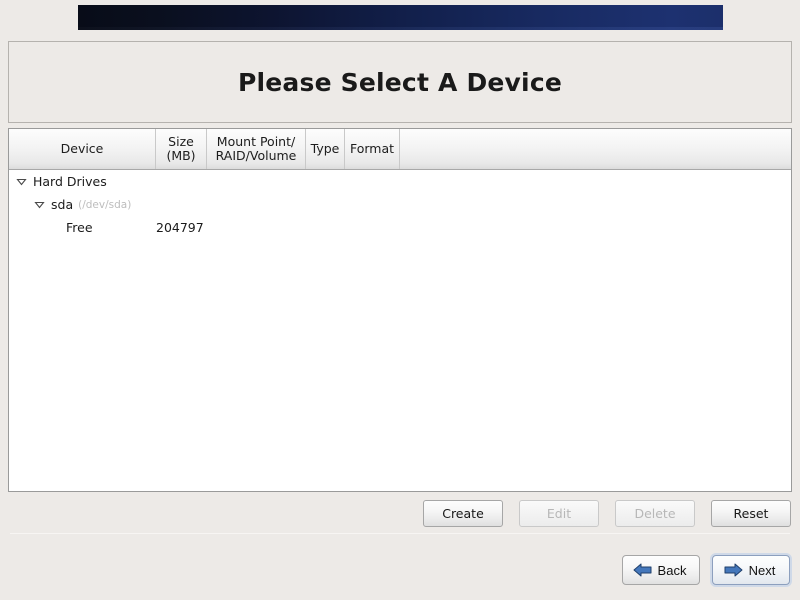  I want to click on wizard-nav-bar: Back Next, so click(706, 570).